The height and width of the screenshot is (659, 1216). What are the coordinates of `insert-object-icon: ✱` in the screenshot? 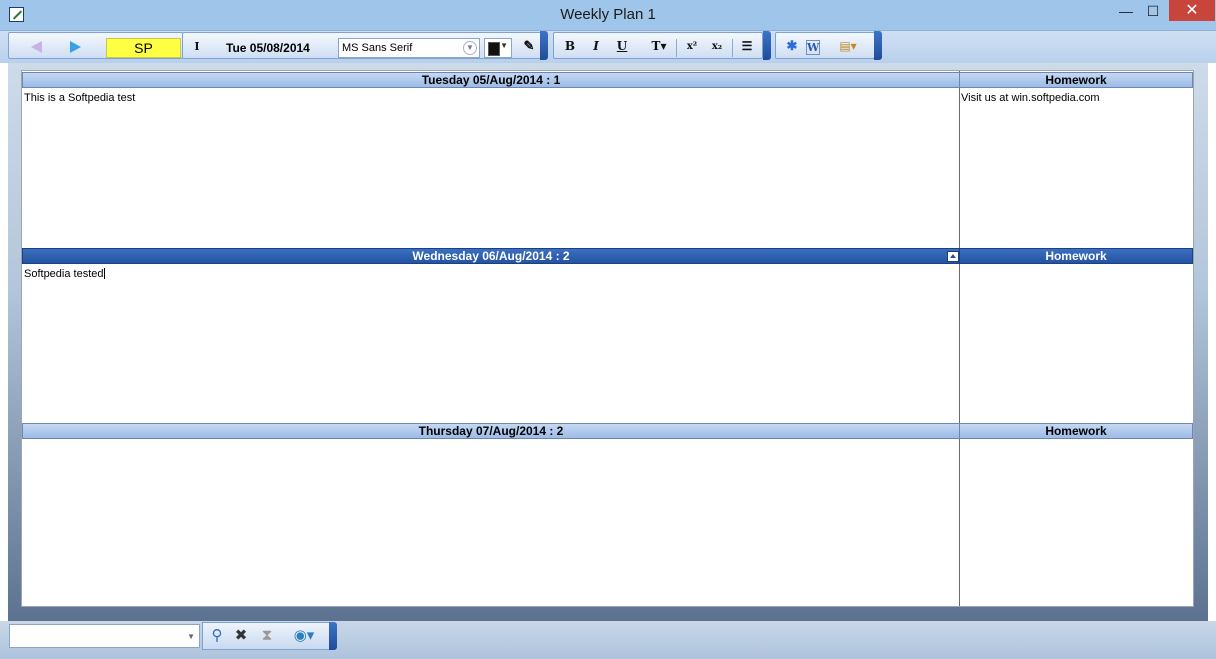 It's located at (792, 46).